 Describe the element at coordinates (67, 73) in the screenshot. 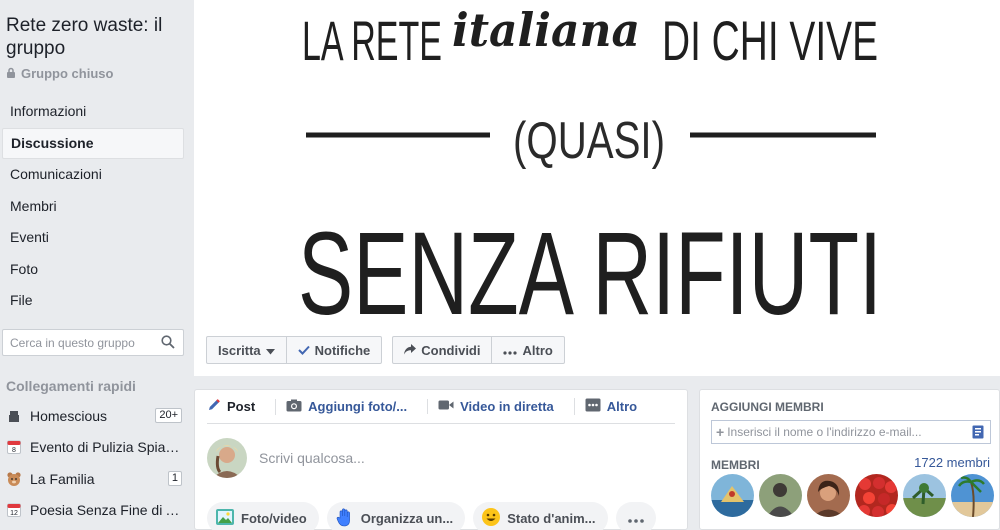

I see `group-privacy-label: Gruppo chiuso` at that location.